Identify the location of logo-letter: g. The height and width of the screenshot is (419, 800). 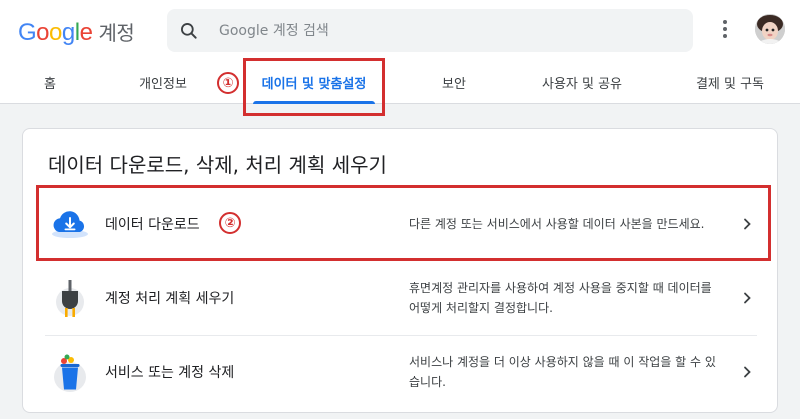
(68, 32).